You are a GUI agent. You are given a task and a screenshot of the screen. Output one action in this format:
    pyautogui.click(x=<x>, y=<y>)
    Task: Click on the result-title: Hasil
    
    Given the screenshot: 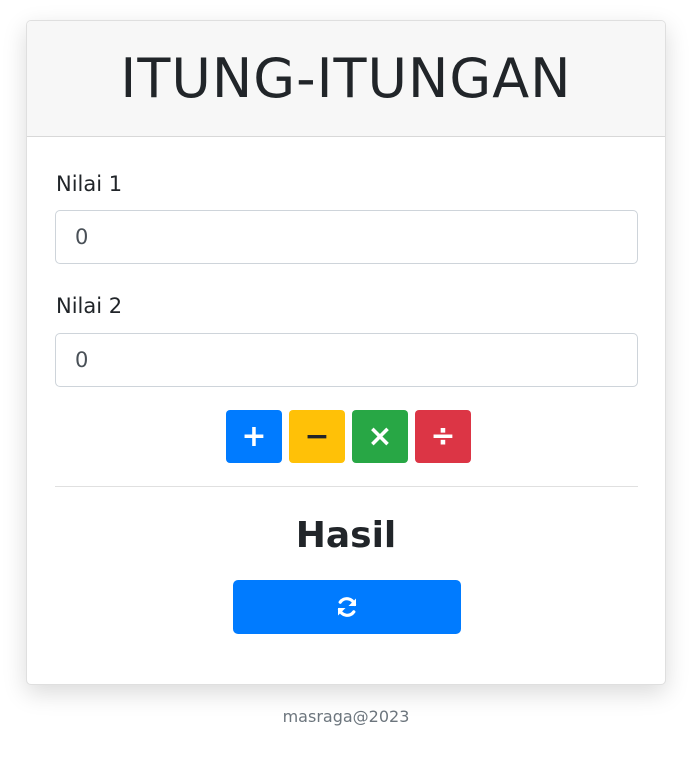 What is the action you would take?
    pyautogui.click(x=346, y=535)
    